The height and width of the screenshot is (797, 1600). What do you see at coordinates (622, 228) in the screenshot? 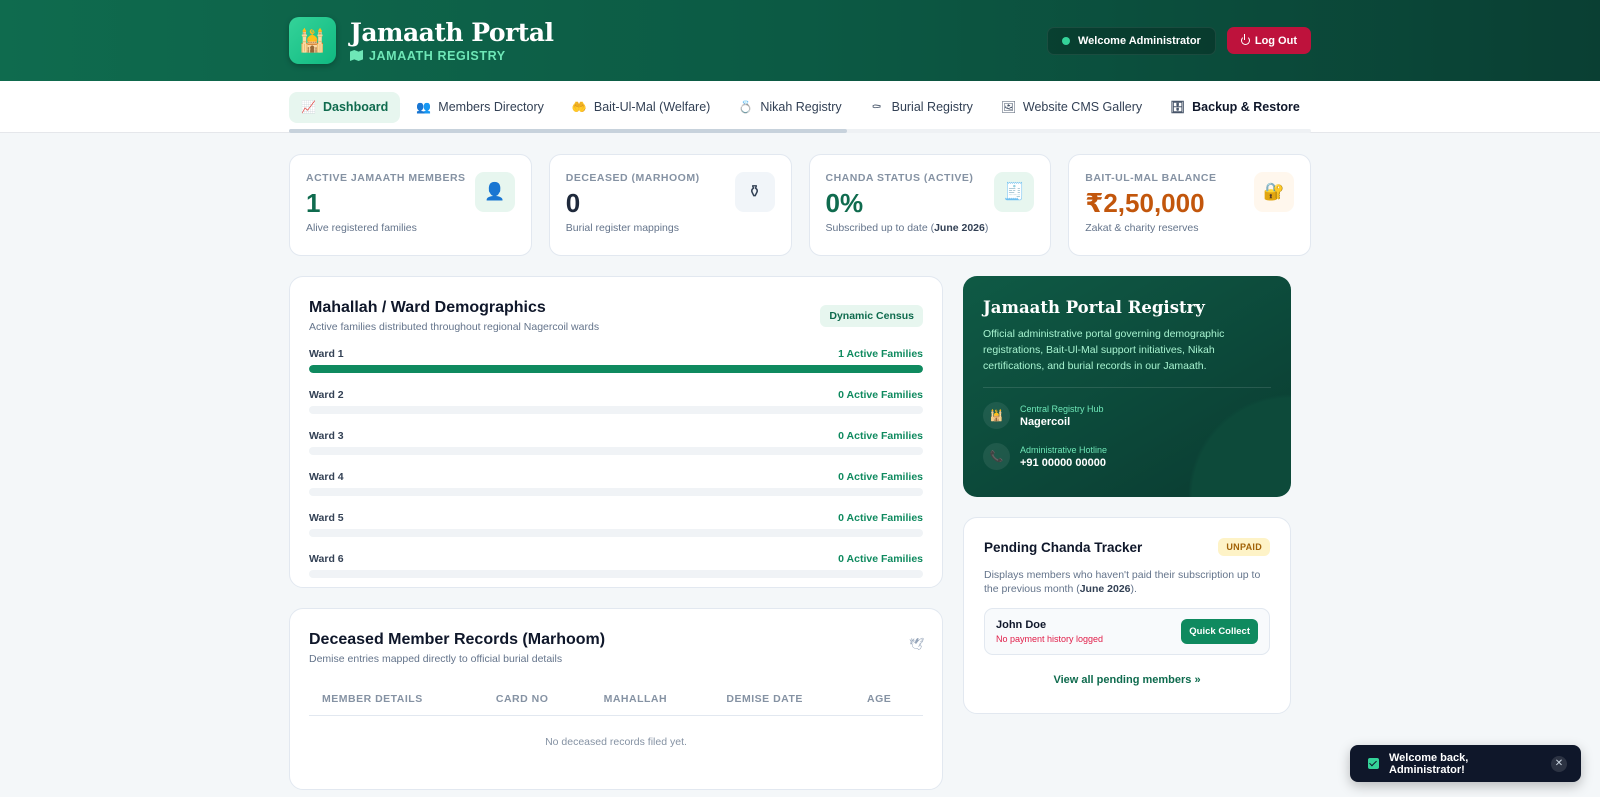
I see `stat-note: Burial register mappings` at bounding box center [622, 228].